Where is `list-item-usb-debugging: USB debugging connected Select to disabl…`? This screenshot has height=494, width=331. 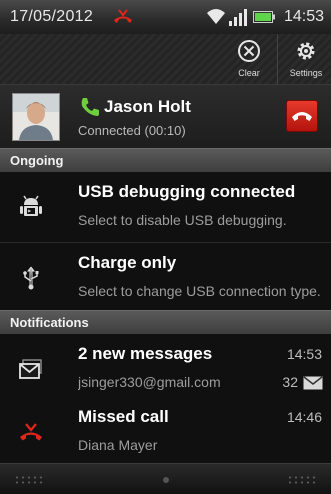 list-item-usb-debugging: USB debugging connected Select to disabl… is located at coordinates (165, 207).